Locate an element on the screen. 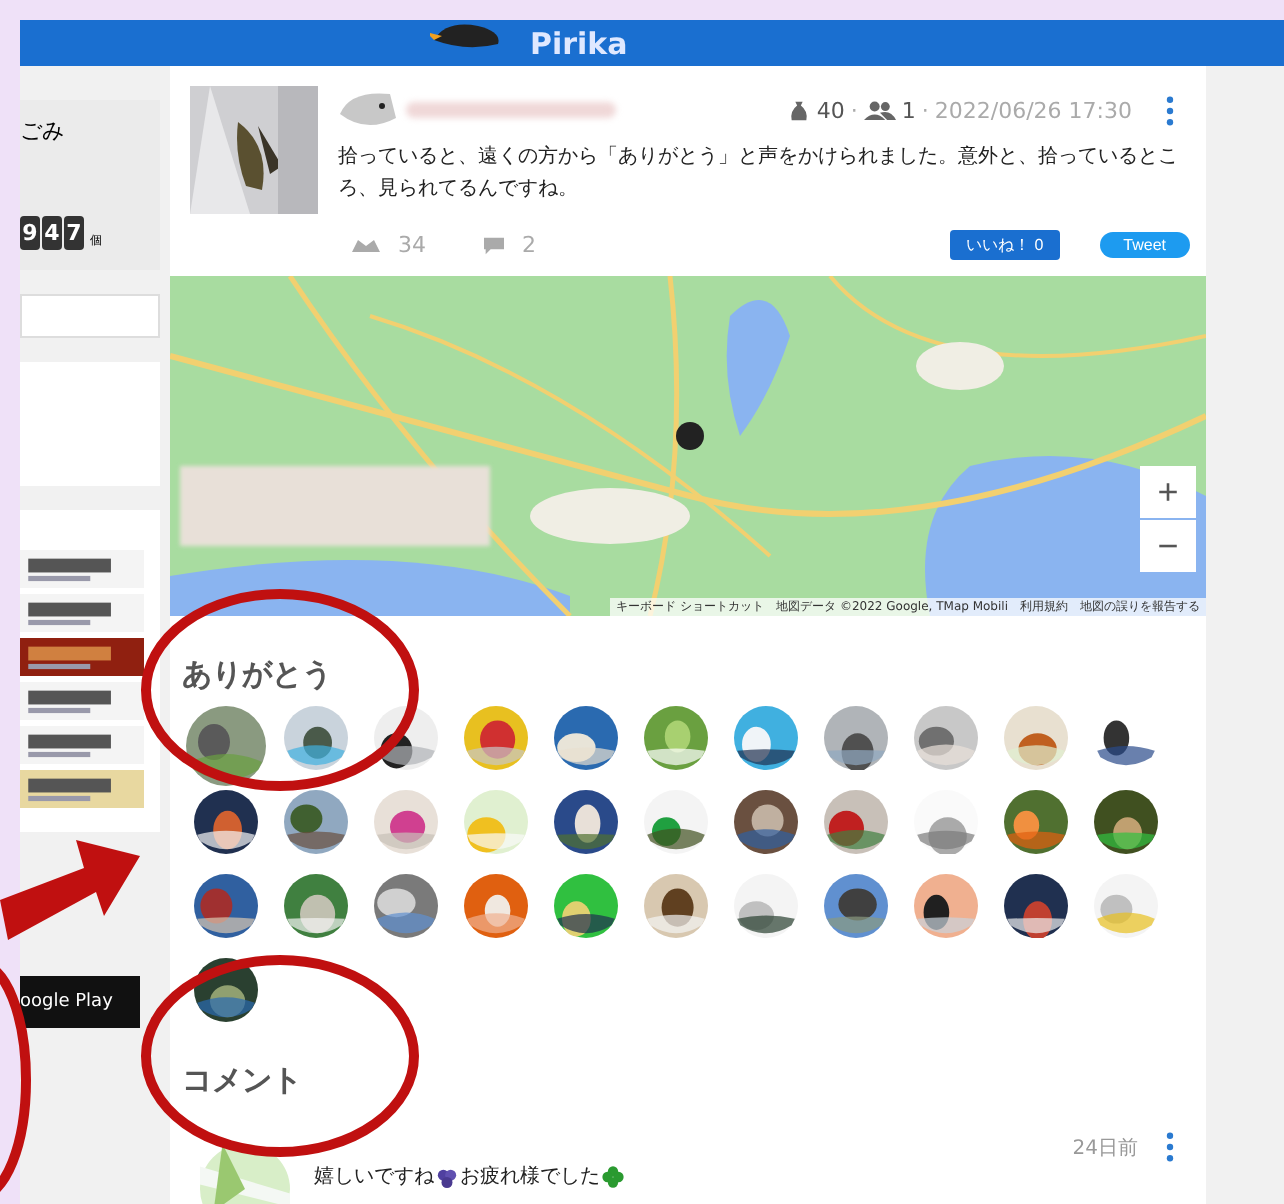 The height and width of the screenshot is (1204, 1284). annotation-arrow is located at coordinates (70, 890).